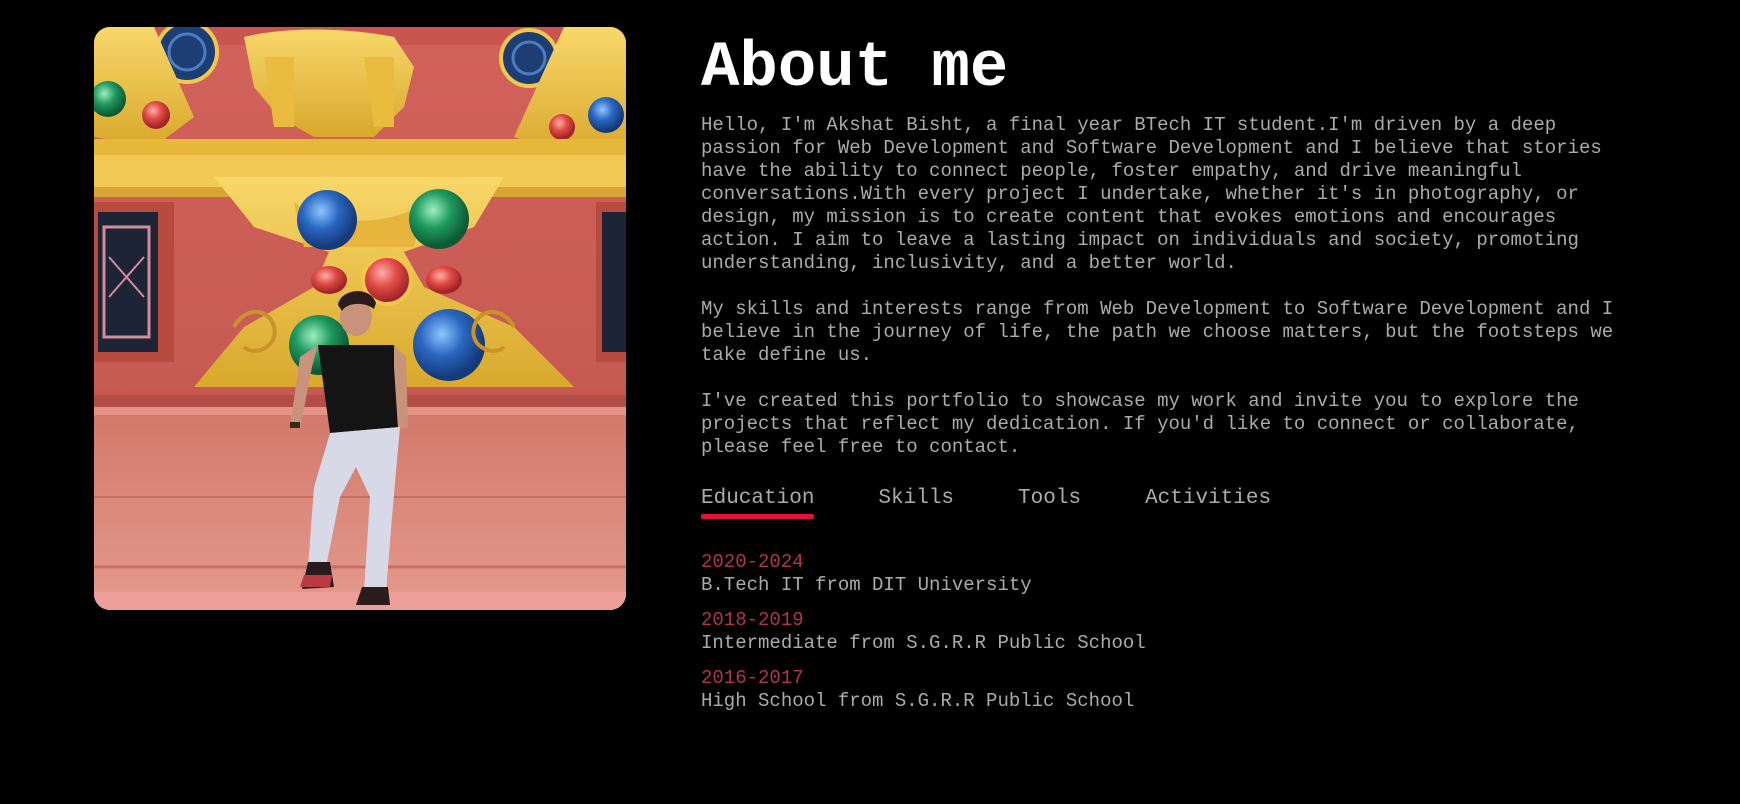 This screenshot has width=1740, height=804. I want to click on about-title: About me, so click(855, 69).